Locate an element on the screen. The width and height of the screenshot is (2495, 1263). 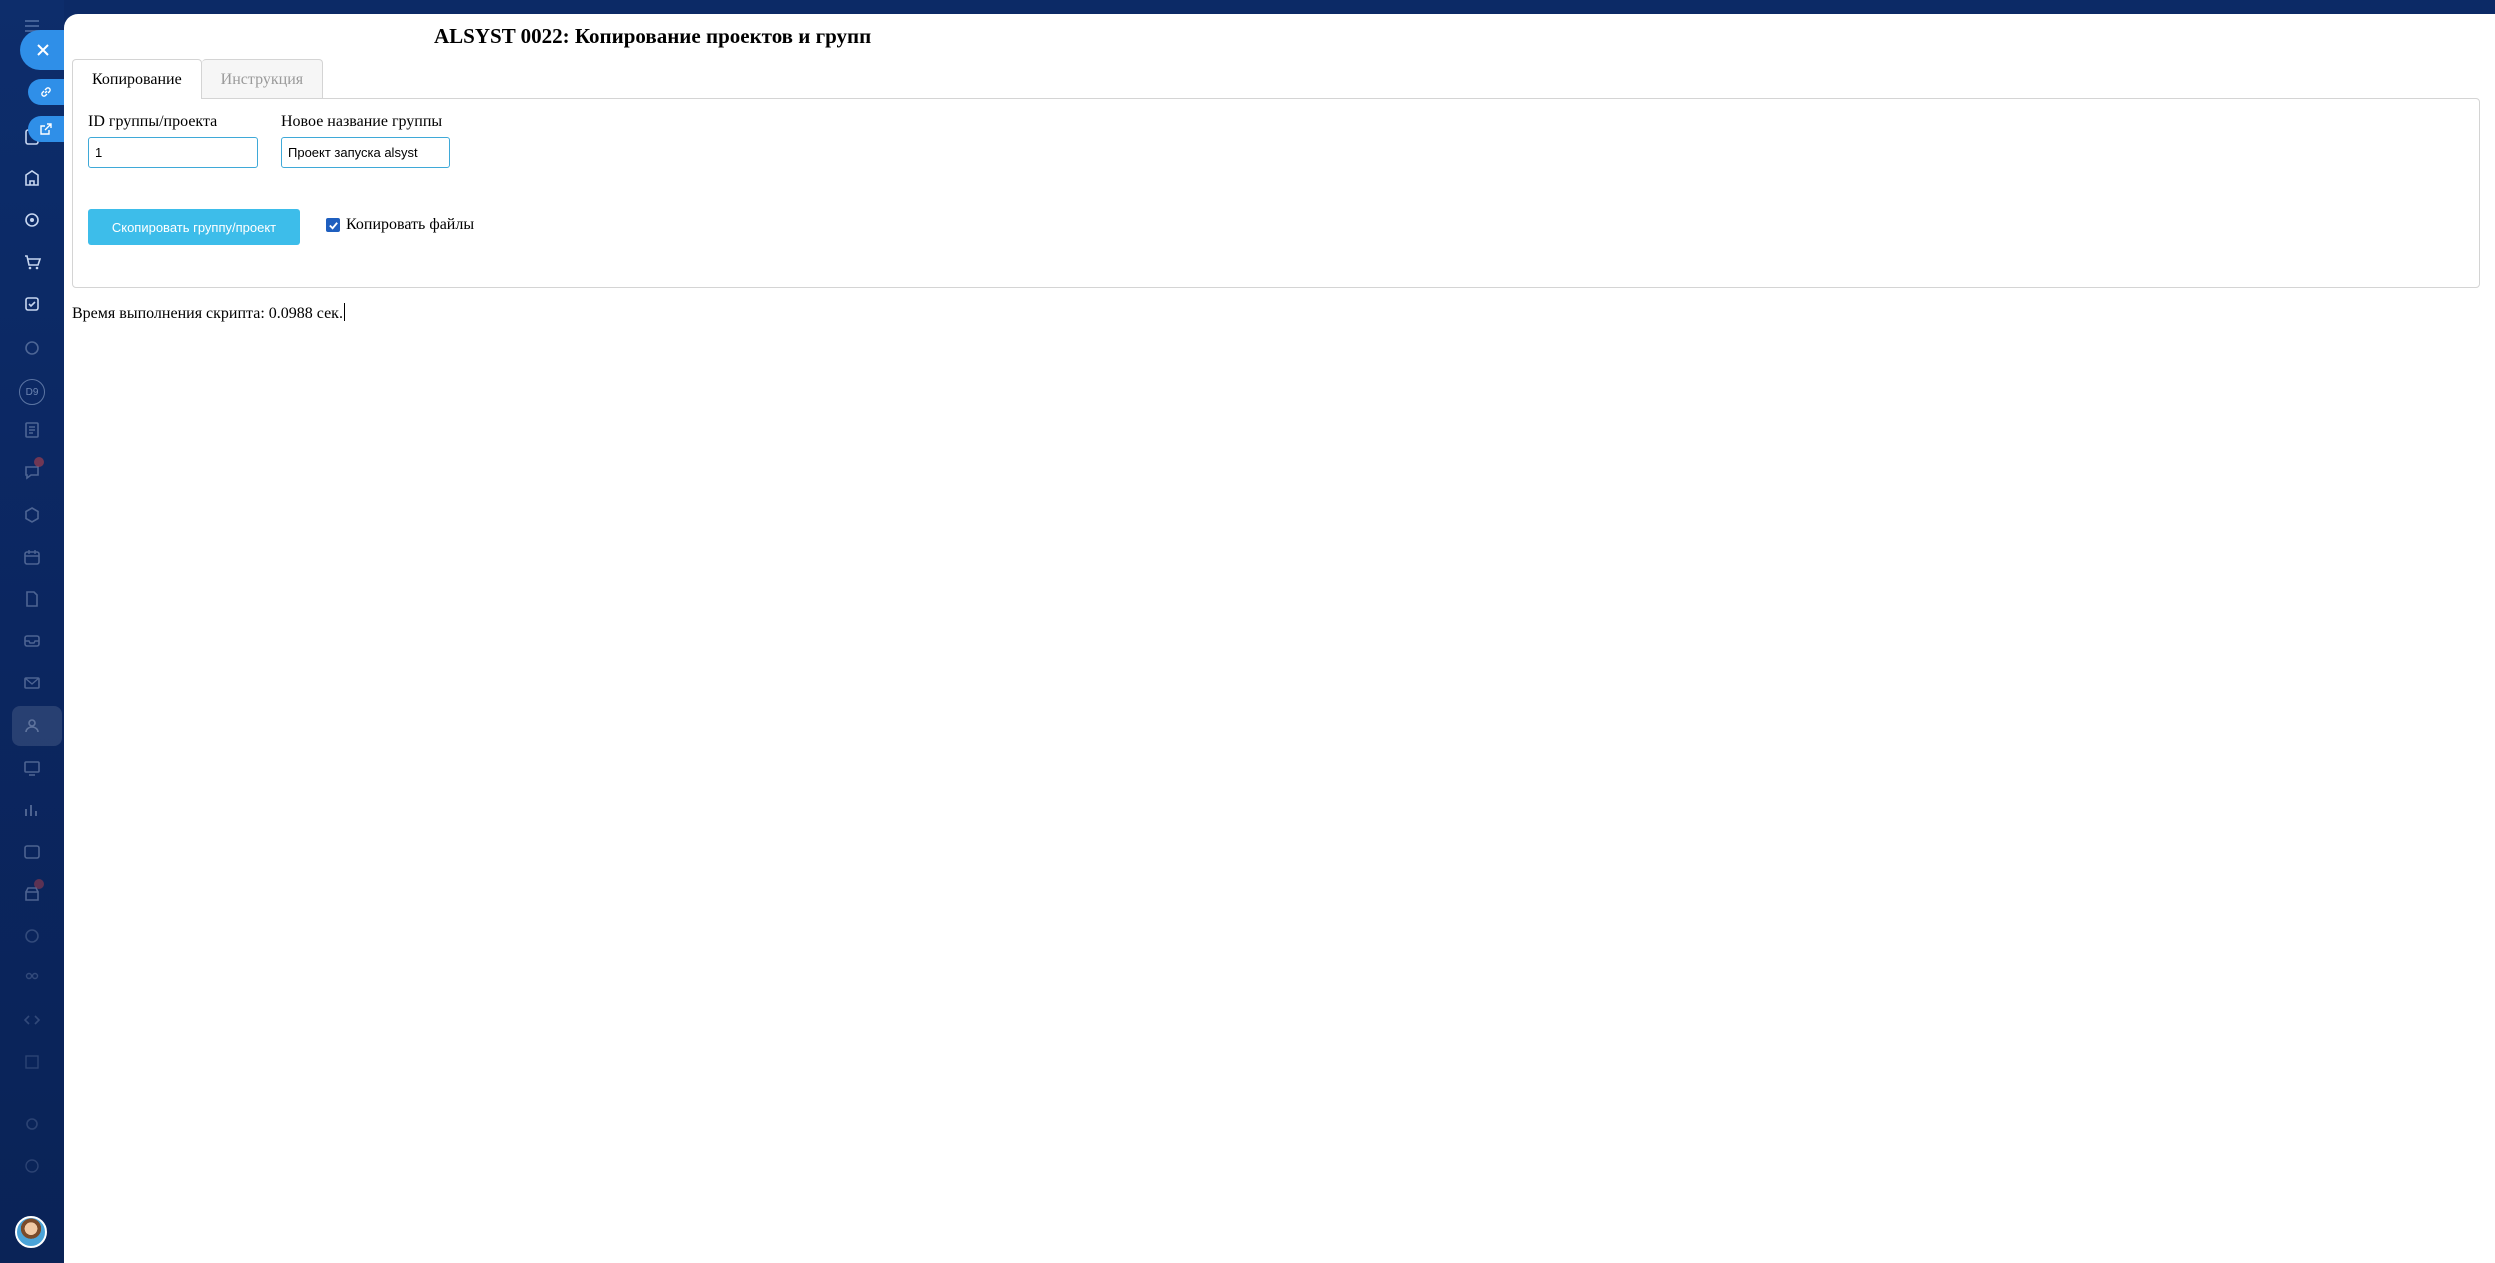
d9-badge-icon: D9 is located at coordinates (32, 392).